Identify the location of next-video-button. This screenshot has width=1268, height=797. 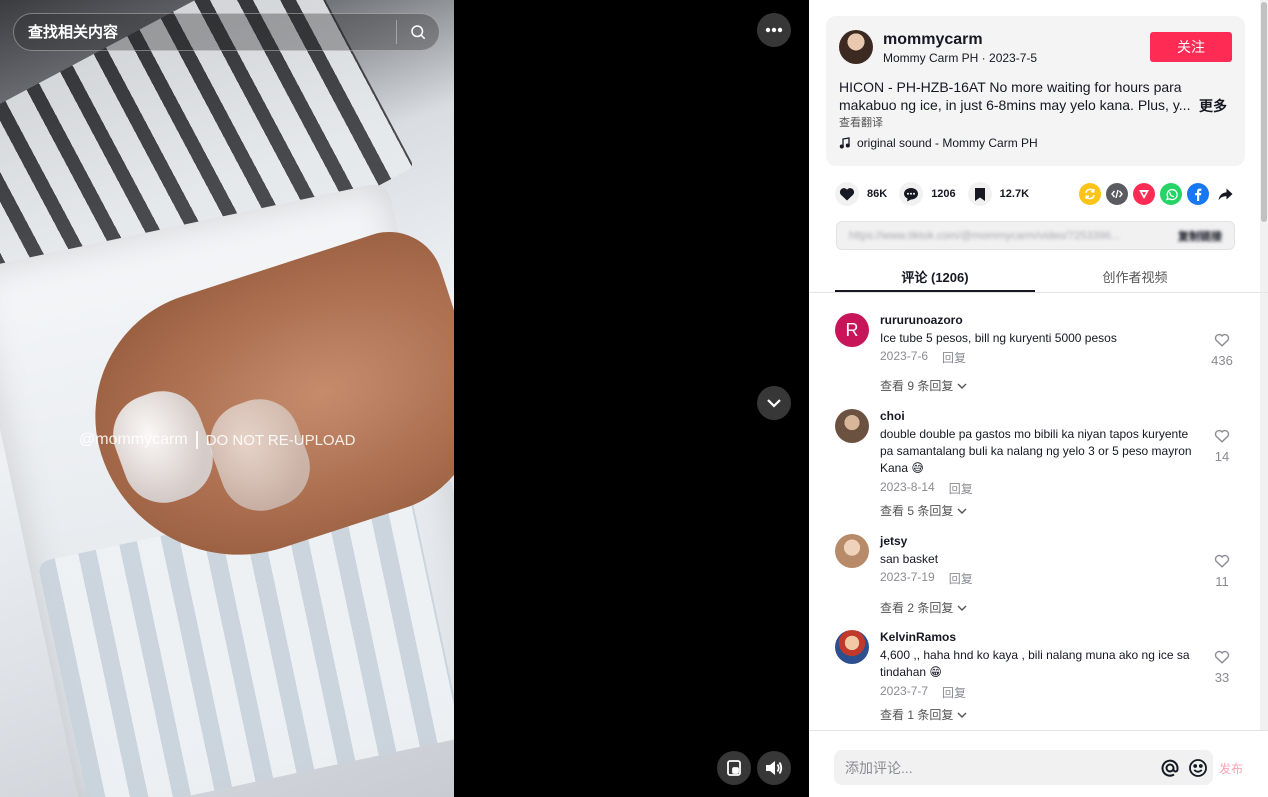
(774, 403).